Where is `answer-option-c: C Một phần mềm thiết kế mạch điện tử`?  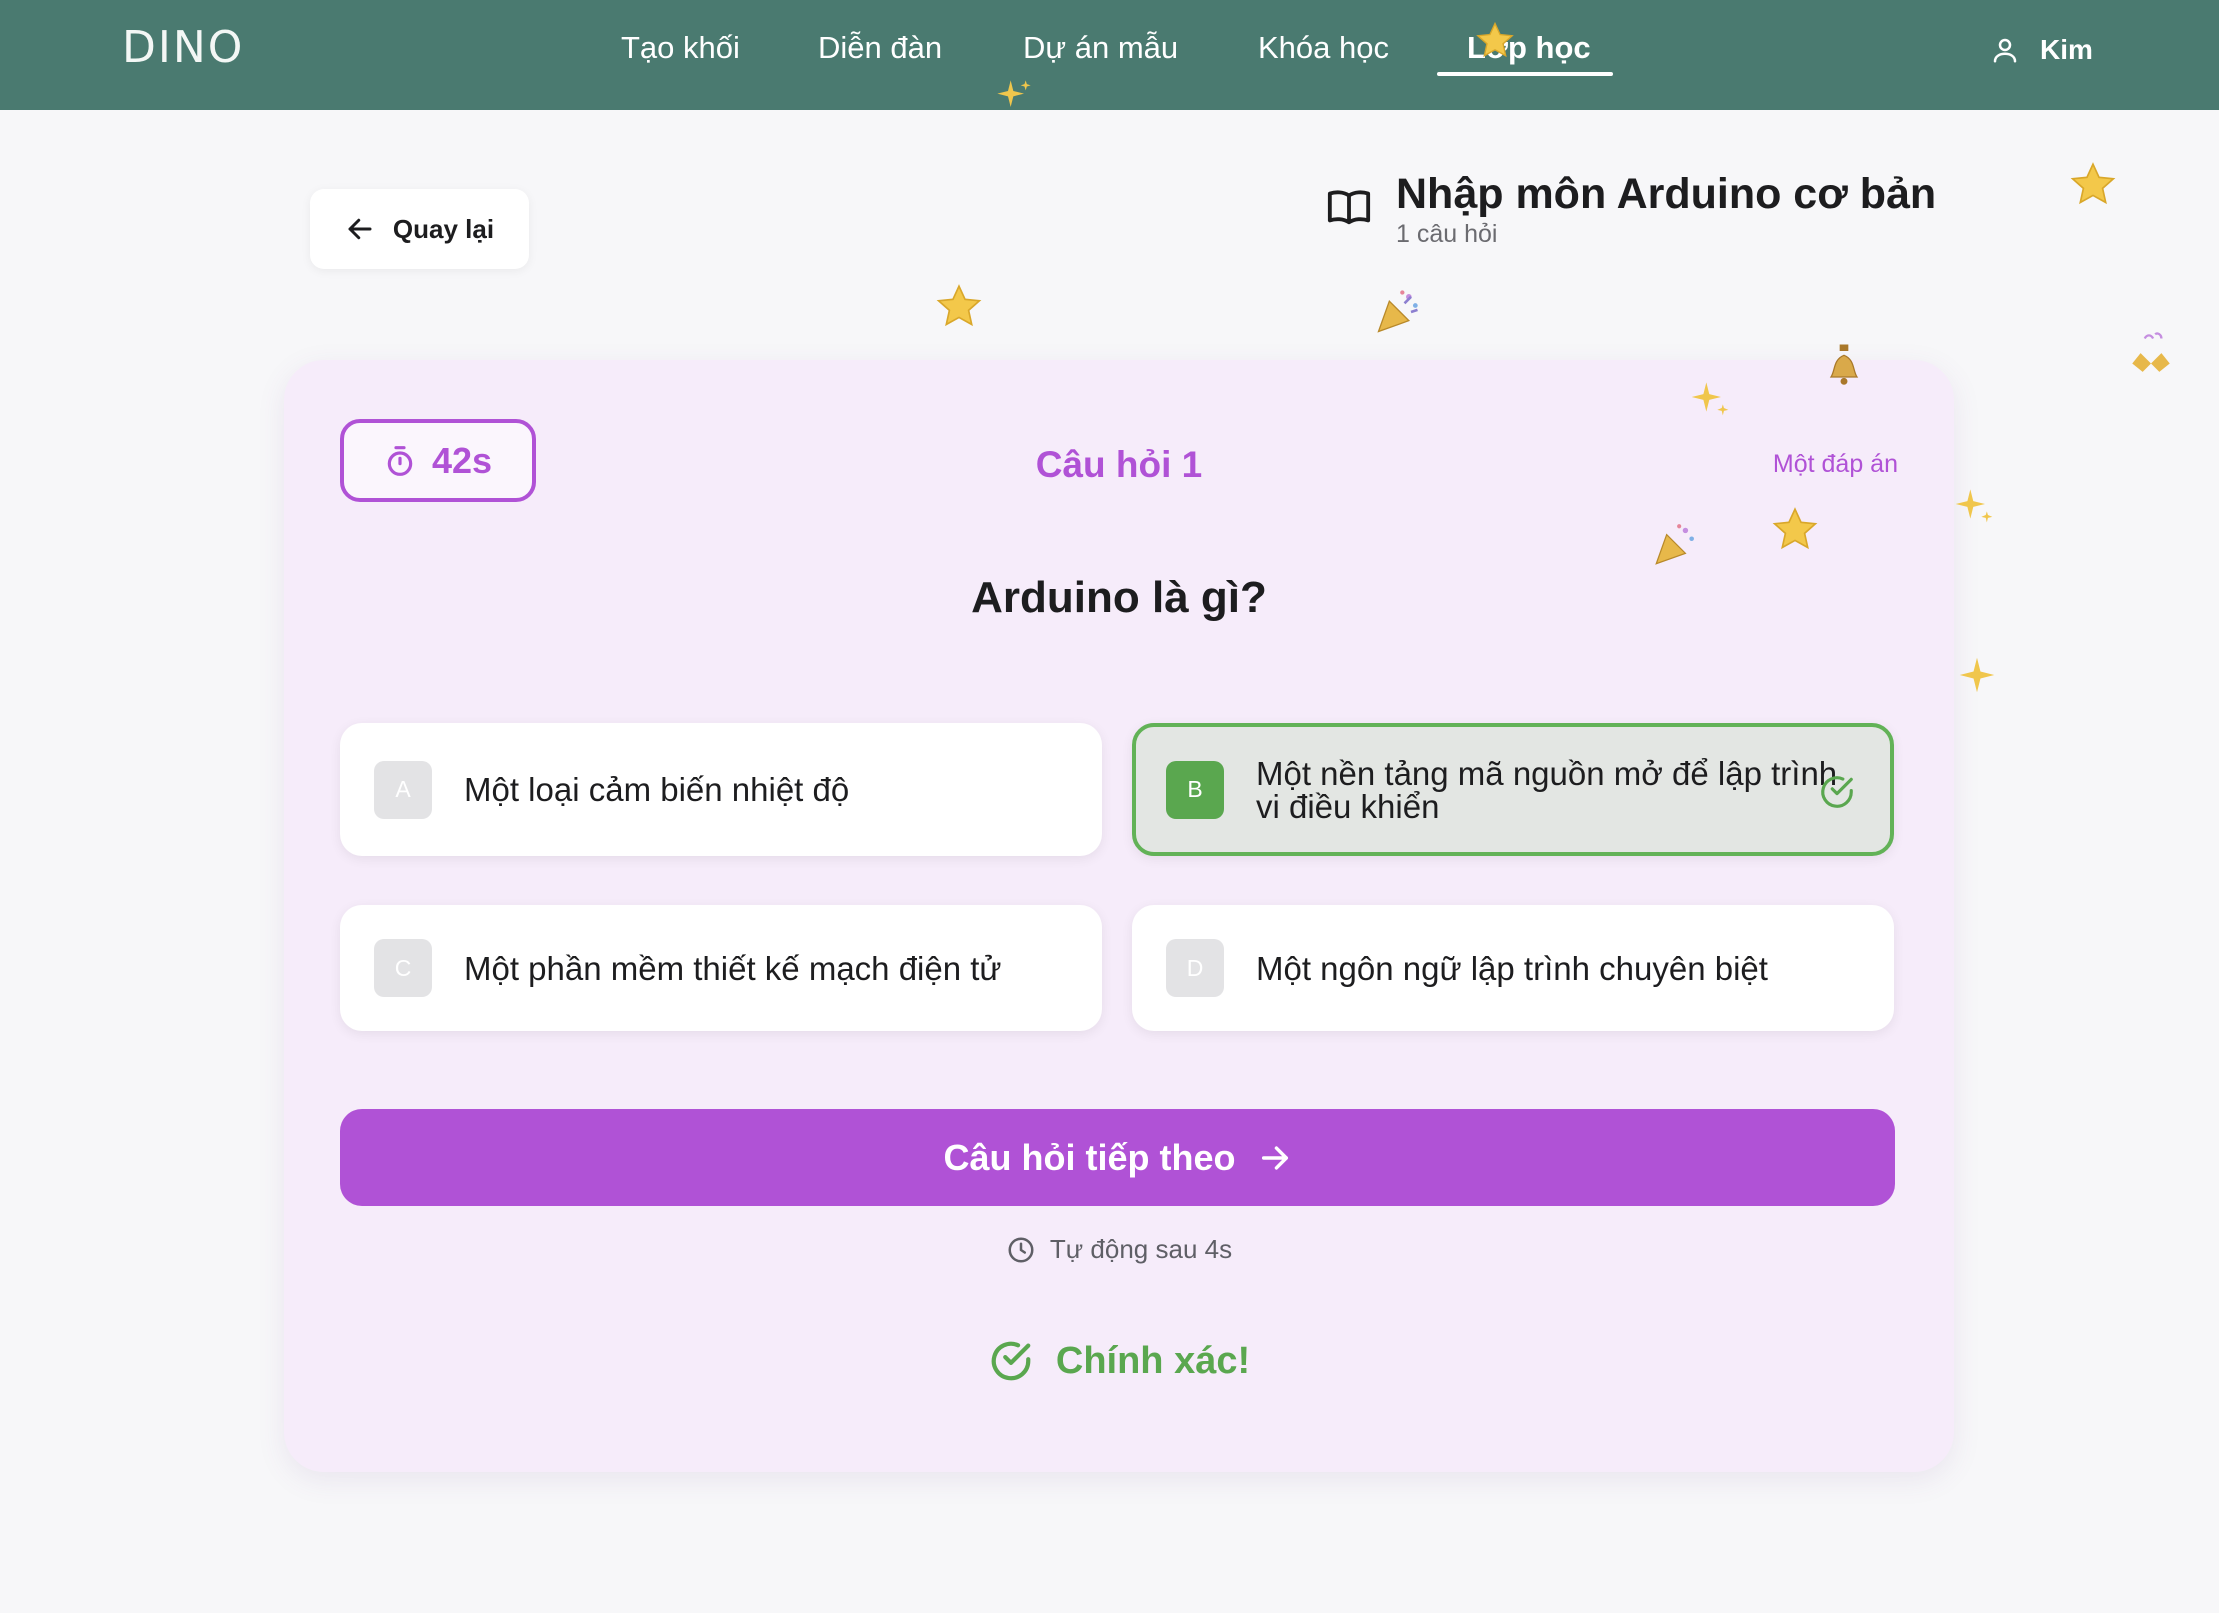 answer-option-c: C Một phần mềm thiết kế mạch điện tử is located at coordinates (721, 968).